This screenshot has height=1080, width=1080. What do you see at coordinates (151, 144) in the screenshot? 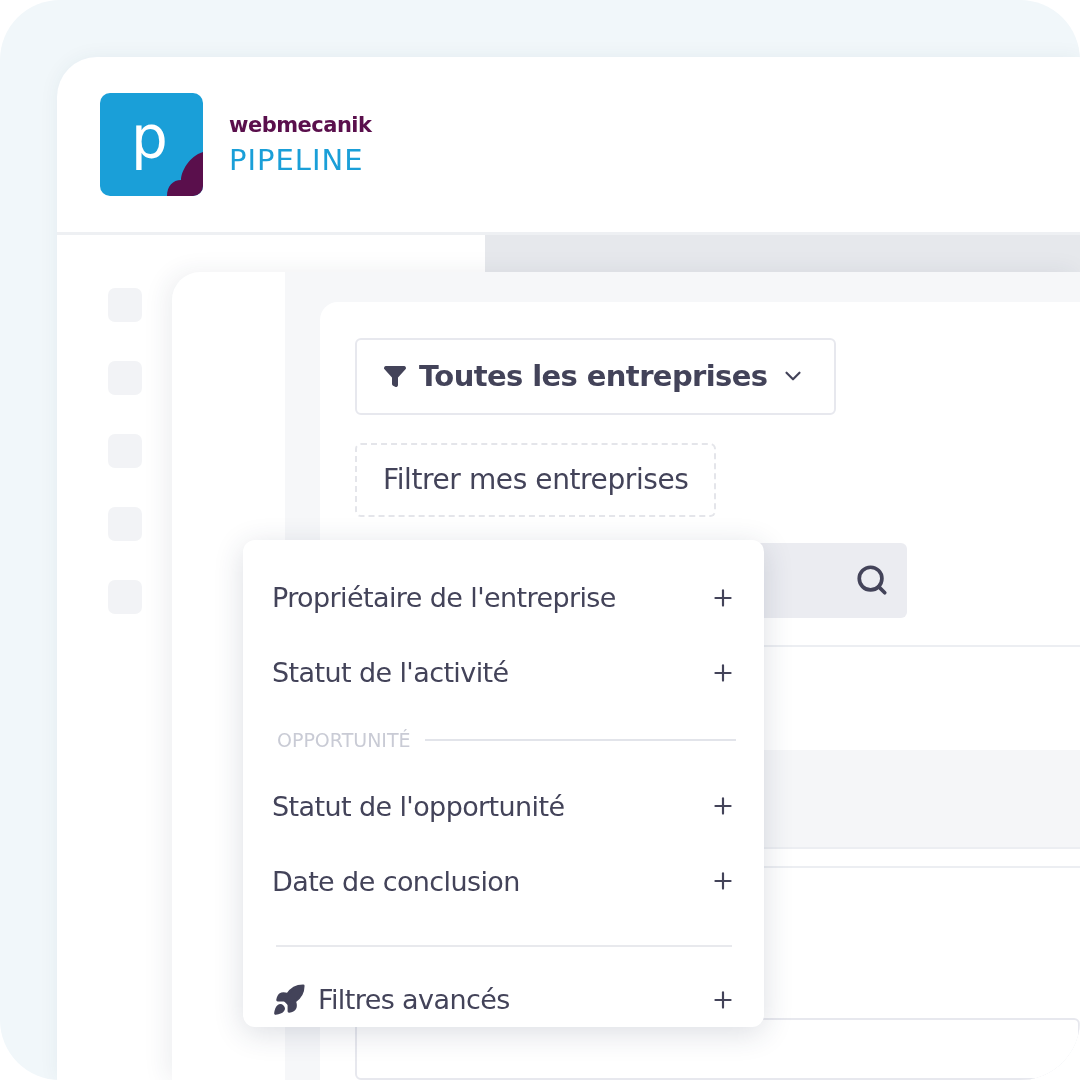
I see `logo-tile: p` at bounding box center [151, 144].